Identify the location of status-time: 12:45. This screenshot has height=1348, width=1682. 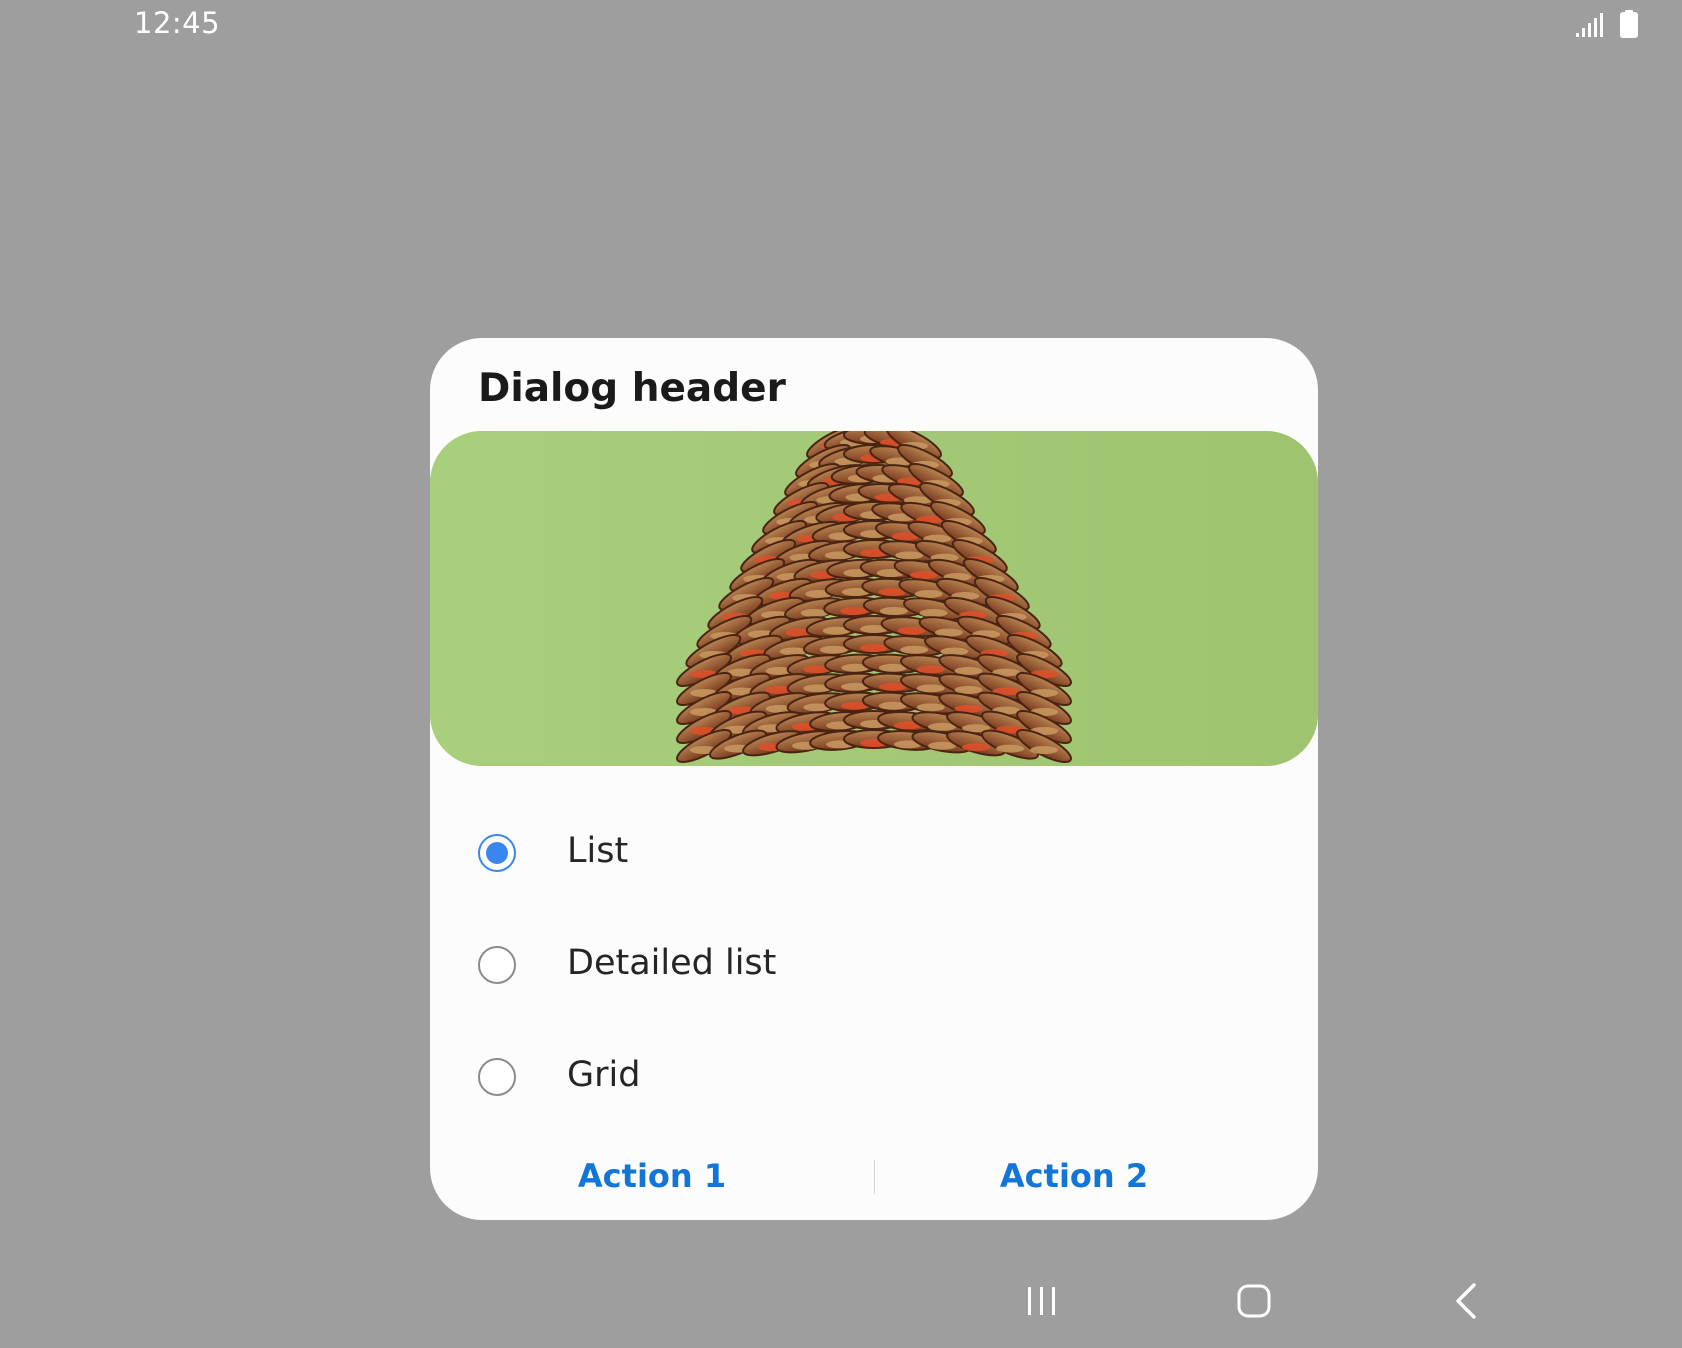
(177, 23).